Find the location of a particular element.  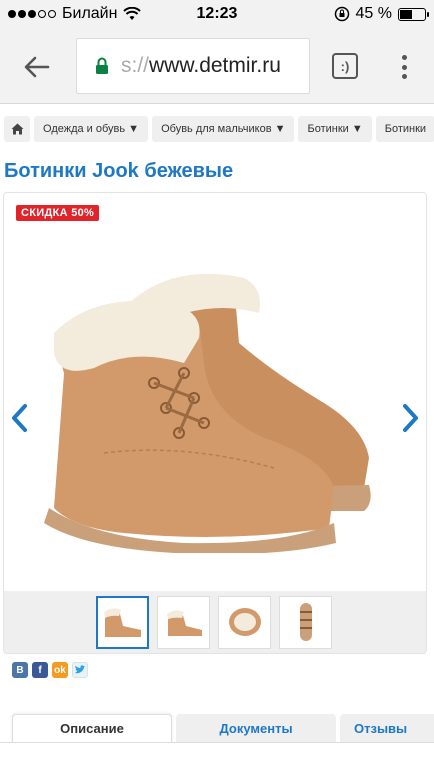

gallery-next-button is located at coordinates (410, 418).